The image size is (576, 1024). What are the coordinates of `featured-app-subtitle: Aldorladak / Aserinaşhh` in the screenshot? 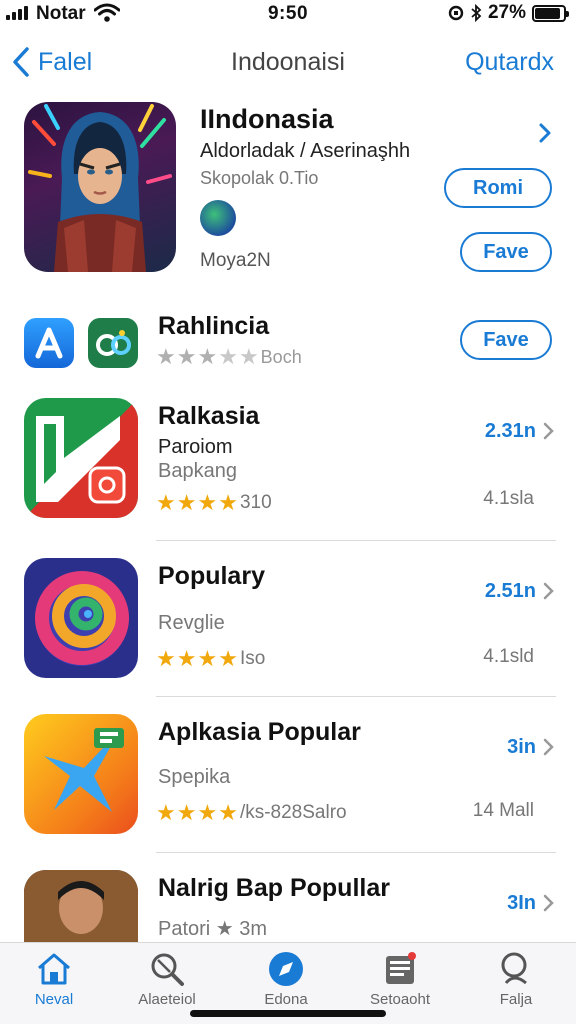 It's located at (305, 151).